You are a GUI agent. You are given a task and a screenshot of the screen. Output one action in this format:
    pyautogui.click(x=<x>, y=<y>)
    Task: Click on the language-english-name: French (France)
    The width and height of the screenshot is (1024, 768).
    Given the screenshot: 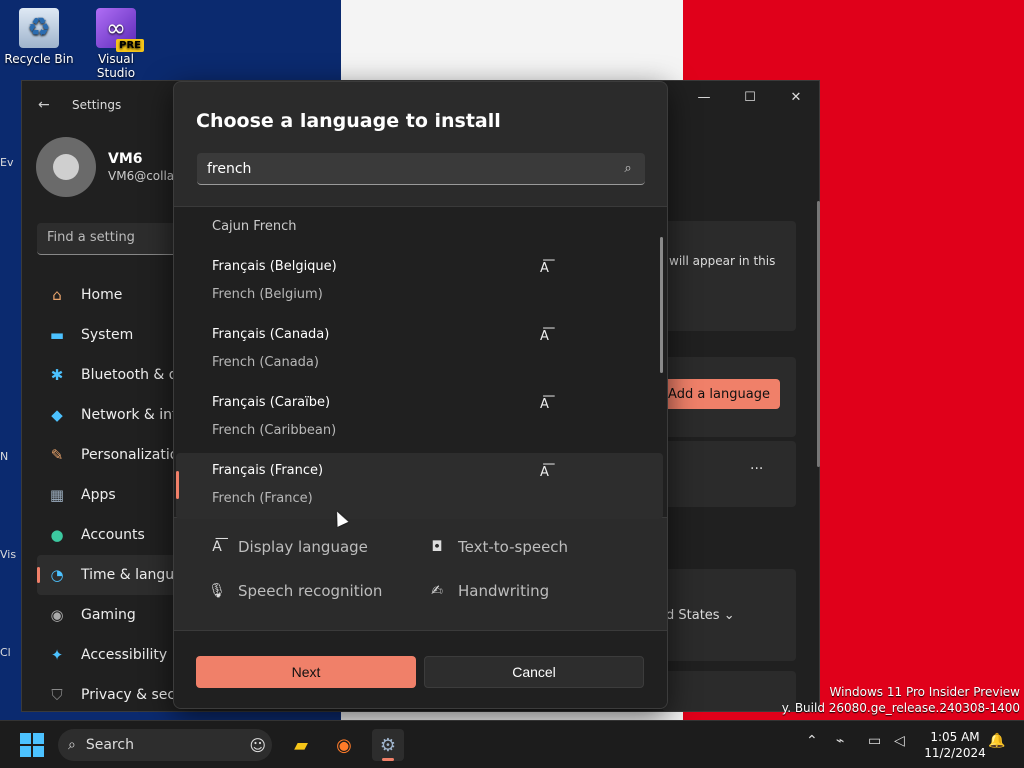 What is the action you would take?
    pyautogui.click(x=262, y=498)
    